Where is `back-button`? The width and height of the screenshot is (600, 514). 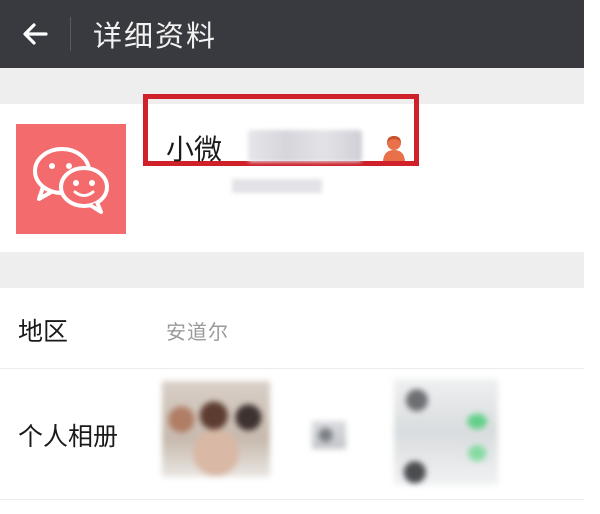 back-button is located at coordinates (35, 34).